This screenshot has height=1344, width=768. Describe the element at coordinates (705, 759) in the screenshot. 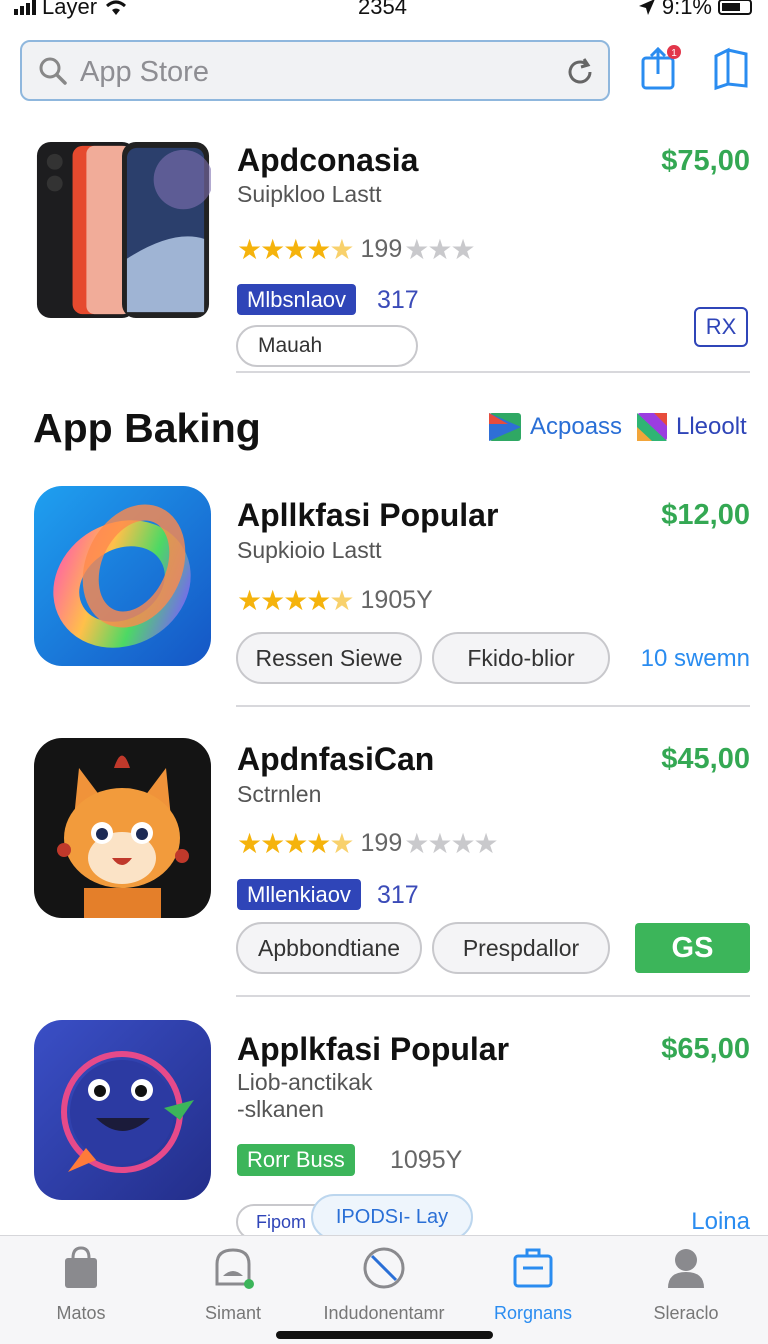

I see `app-price: $45,00` at that location.